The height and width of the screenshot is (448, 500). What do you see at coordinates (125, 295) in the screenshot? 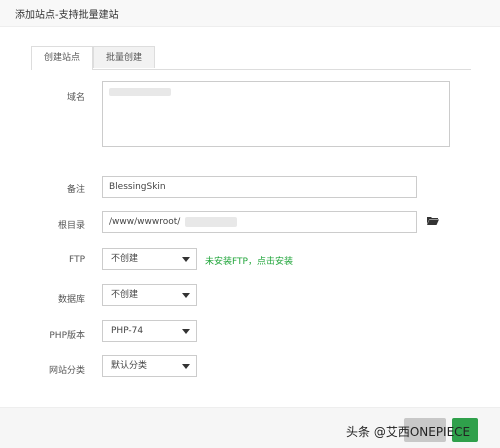
I see `database-select-value: 不创建` at bounding box center [125, 295].